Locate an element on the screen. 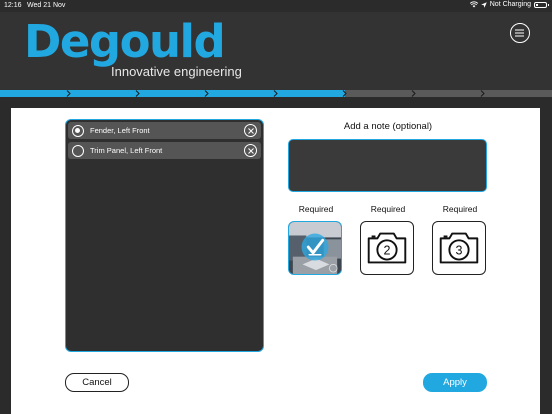  status-bar: 12:16 Wed 21 Nov Not Charging is located at coordinates (276, 6).